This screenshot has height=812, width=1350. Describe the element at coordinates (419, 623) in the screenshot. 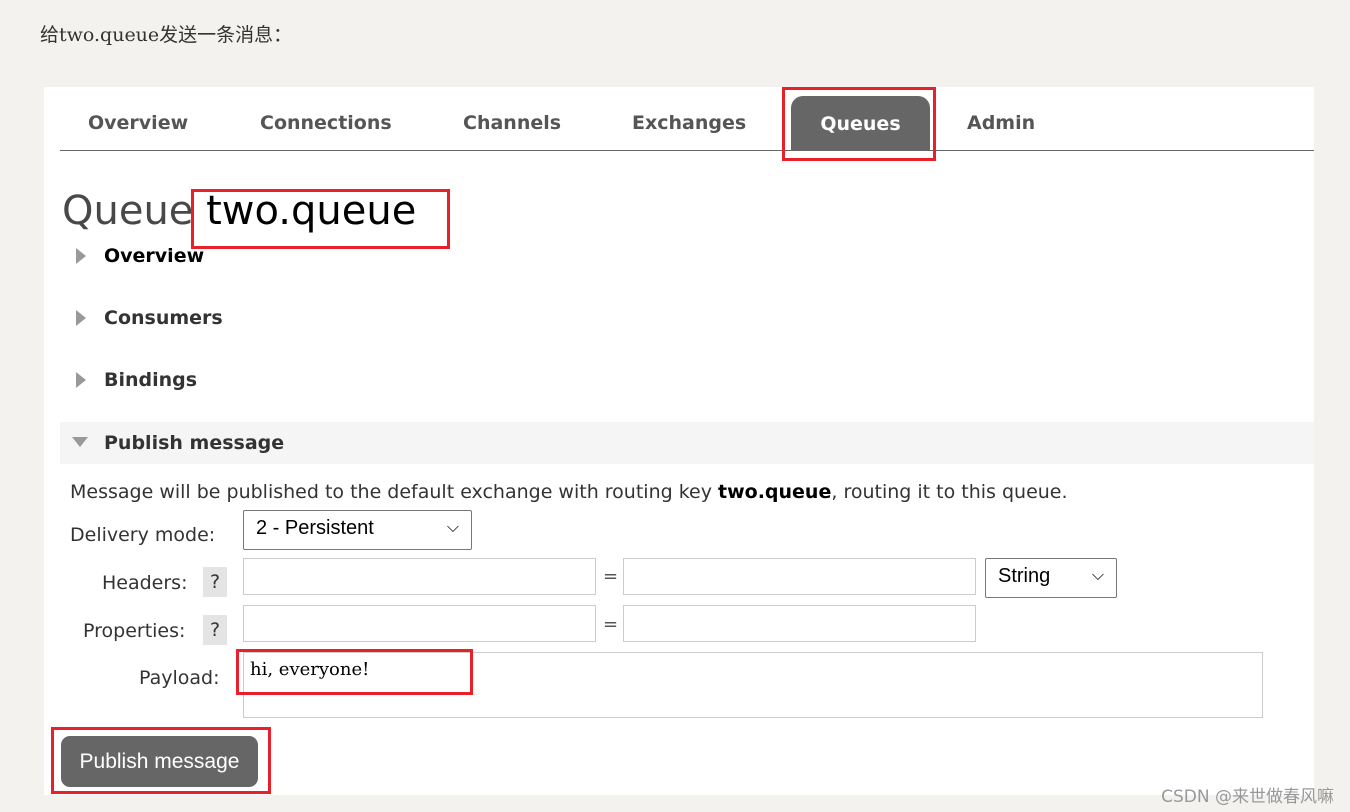

I see `property-key-input` at that location.